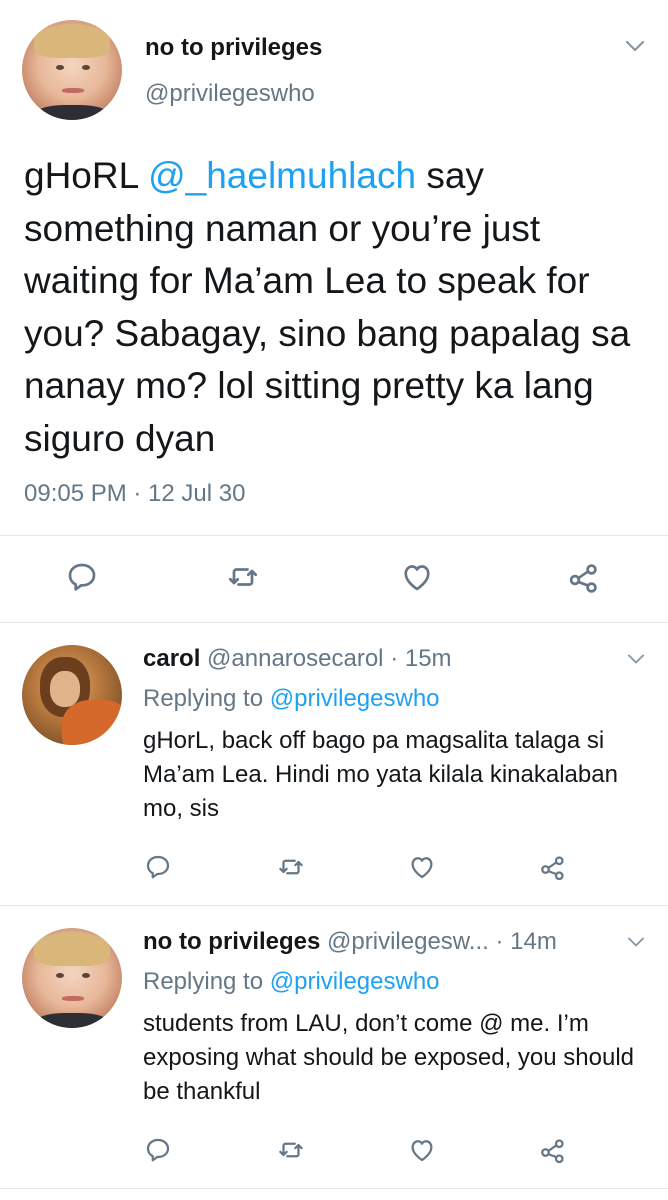 This screenshot has width=668, height=1200. I want to click on reply-header: carol @annarosecarol · 15m, so click(297, 659).